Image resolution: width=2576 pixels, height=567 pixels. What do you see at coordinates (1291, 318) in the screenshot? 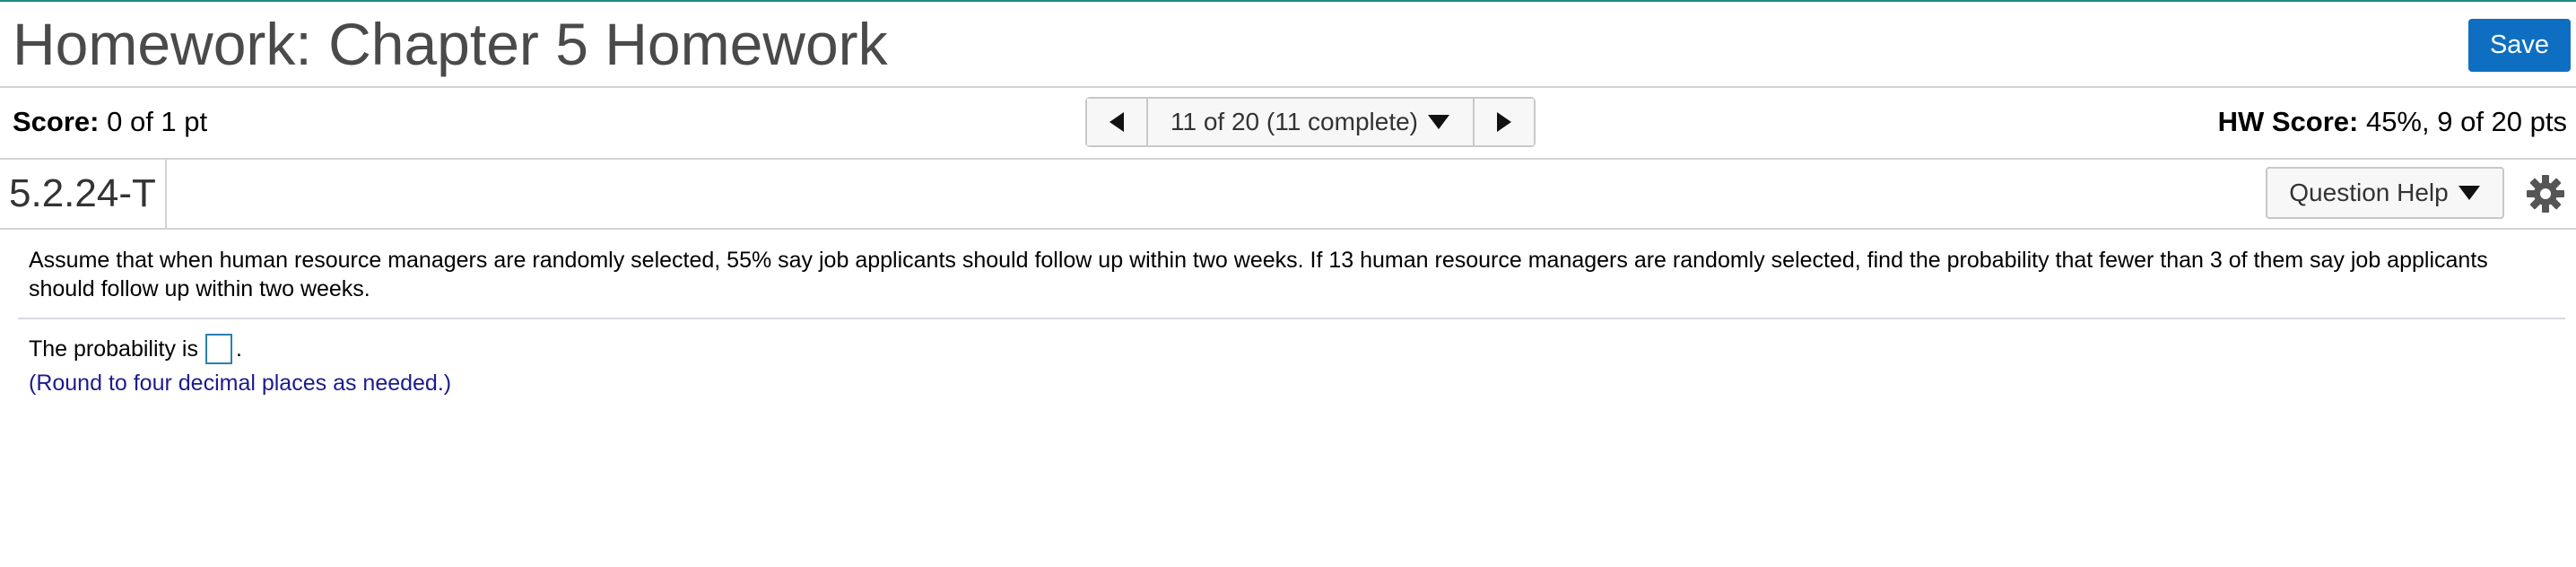
I see `question-divider` at bounding box center [1291, 318].